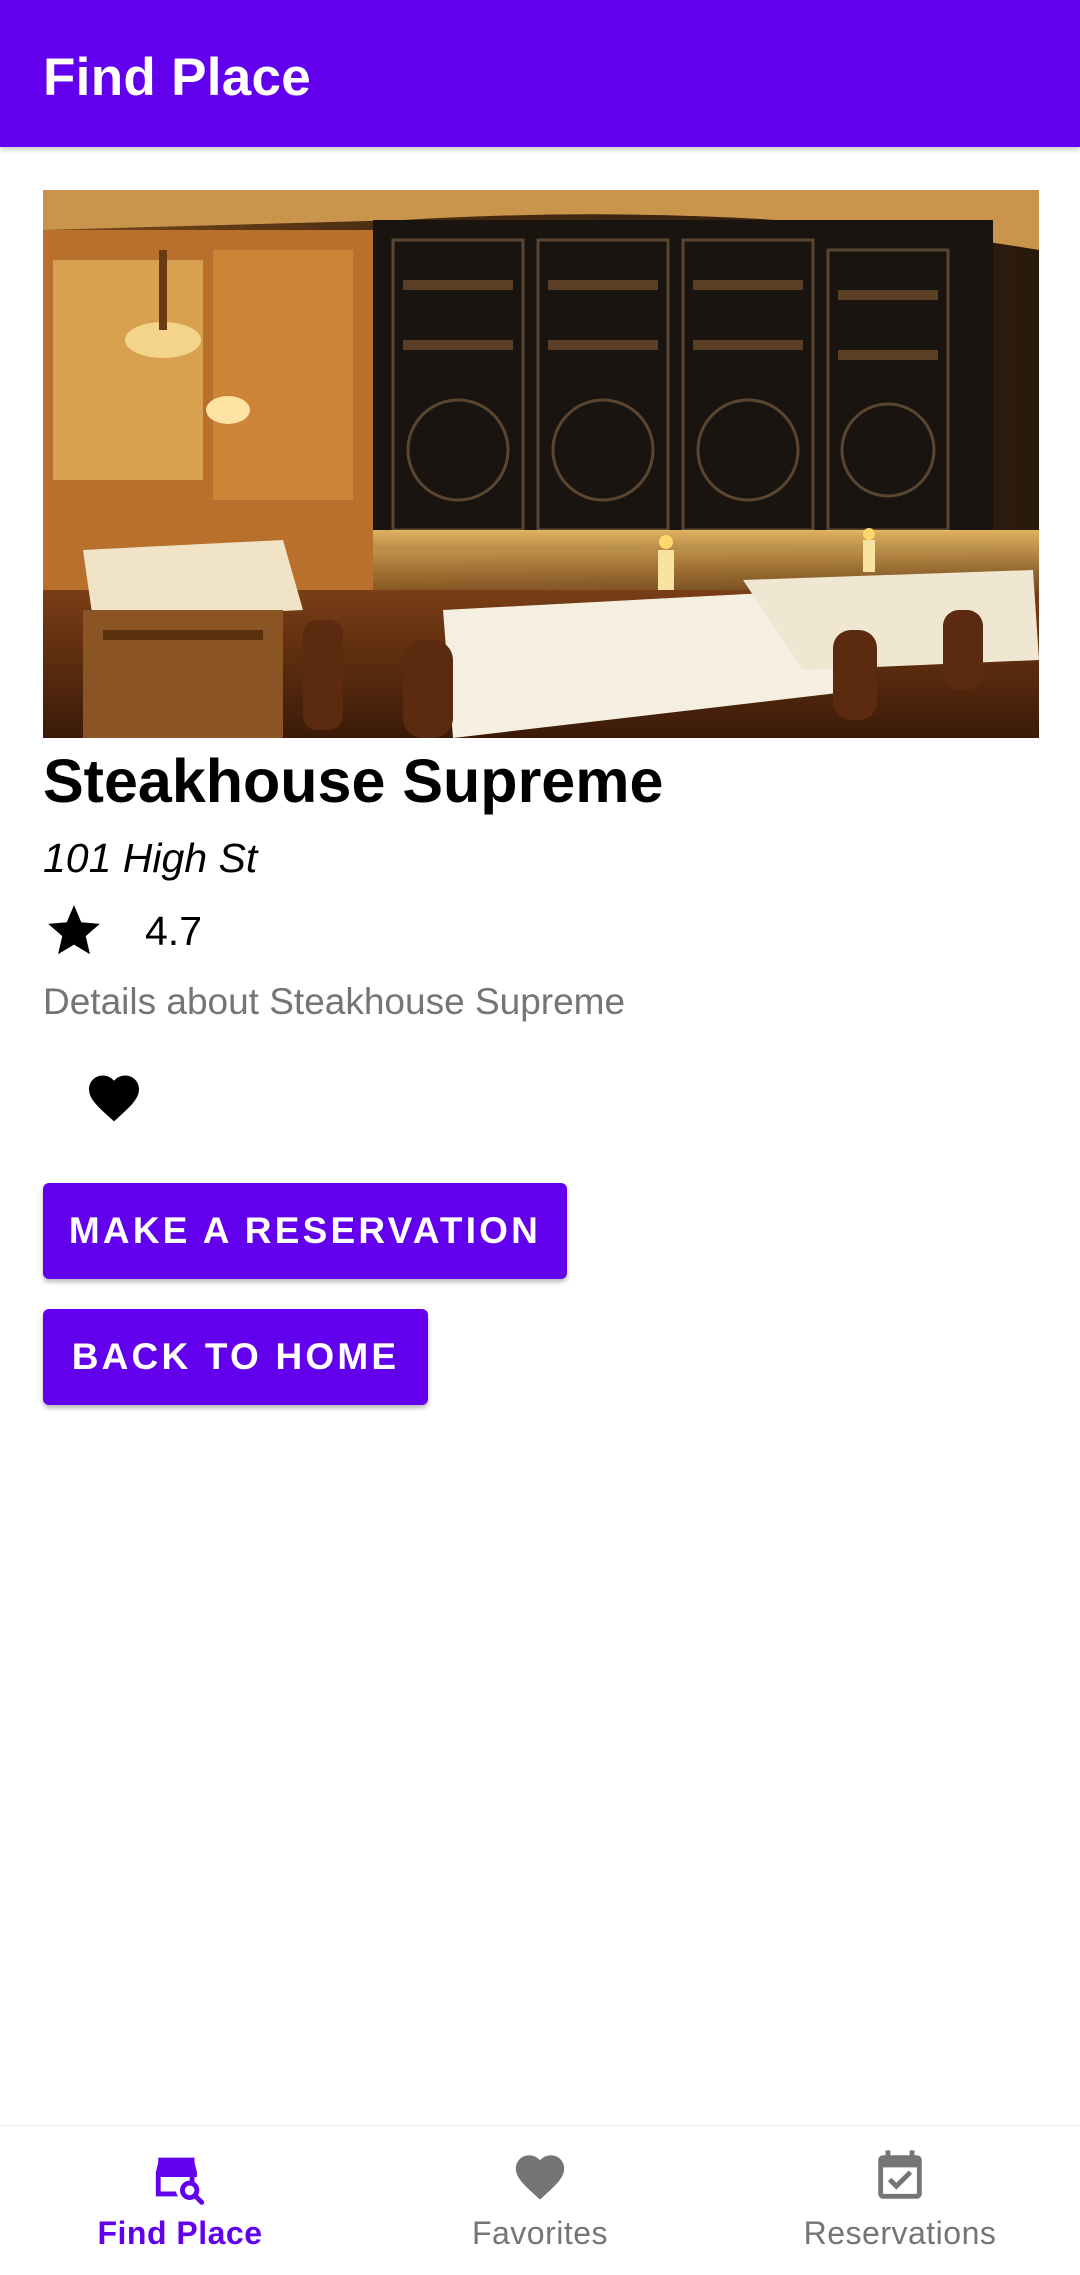 The image size is (1080, 2275). Describe the element at coordinates (235, 1357) in the screenshot. I see `back-to-home-button: BACK TO HOME` at that location.